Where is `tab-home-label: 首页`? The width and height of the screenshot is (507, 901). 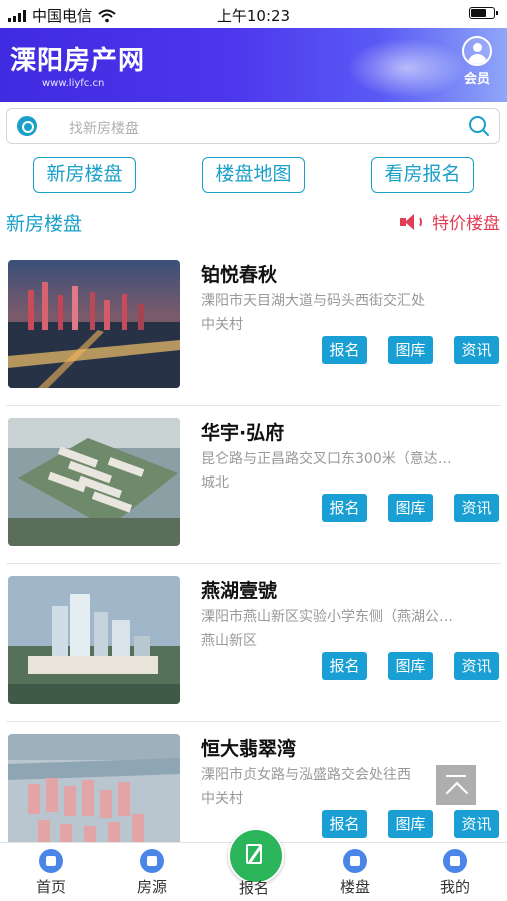 tab-home-label: 首页 is located at coordinates (50, 887).